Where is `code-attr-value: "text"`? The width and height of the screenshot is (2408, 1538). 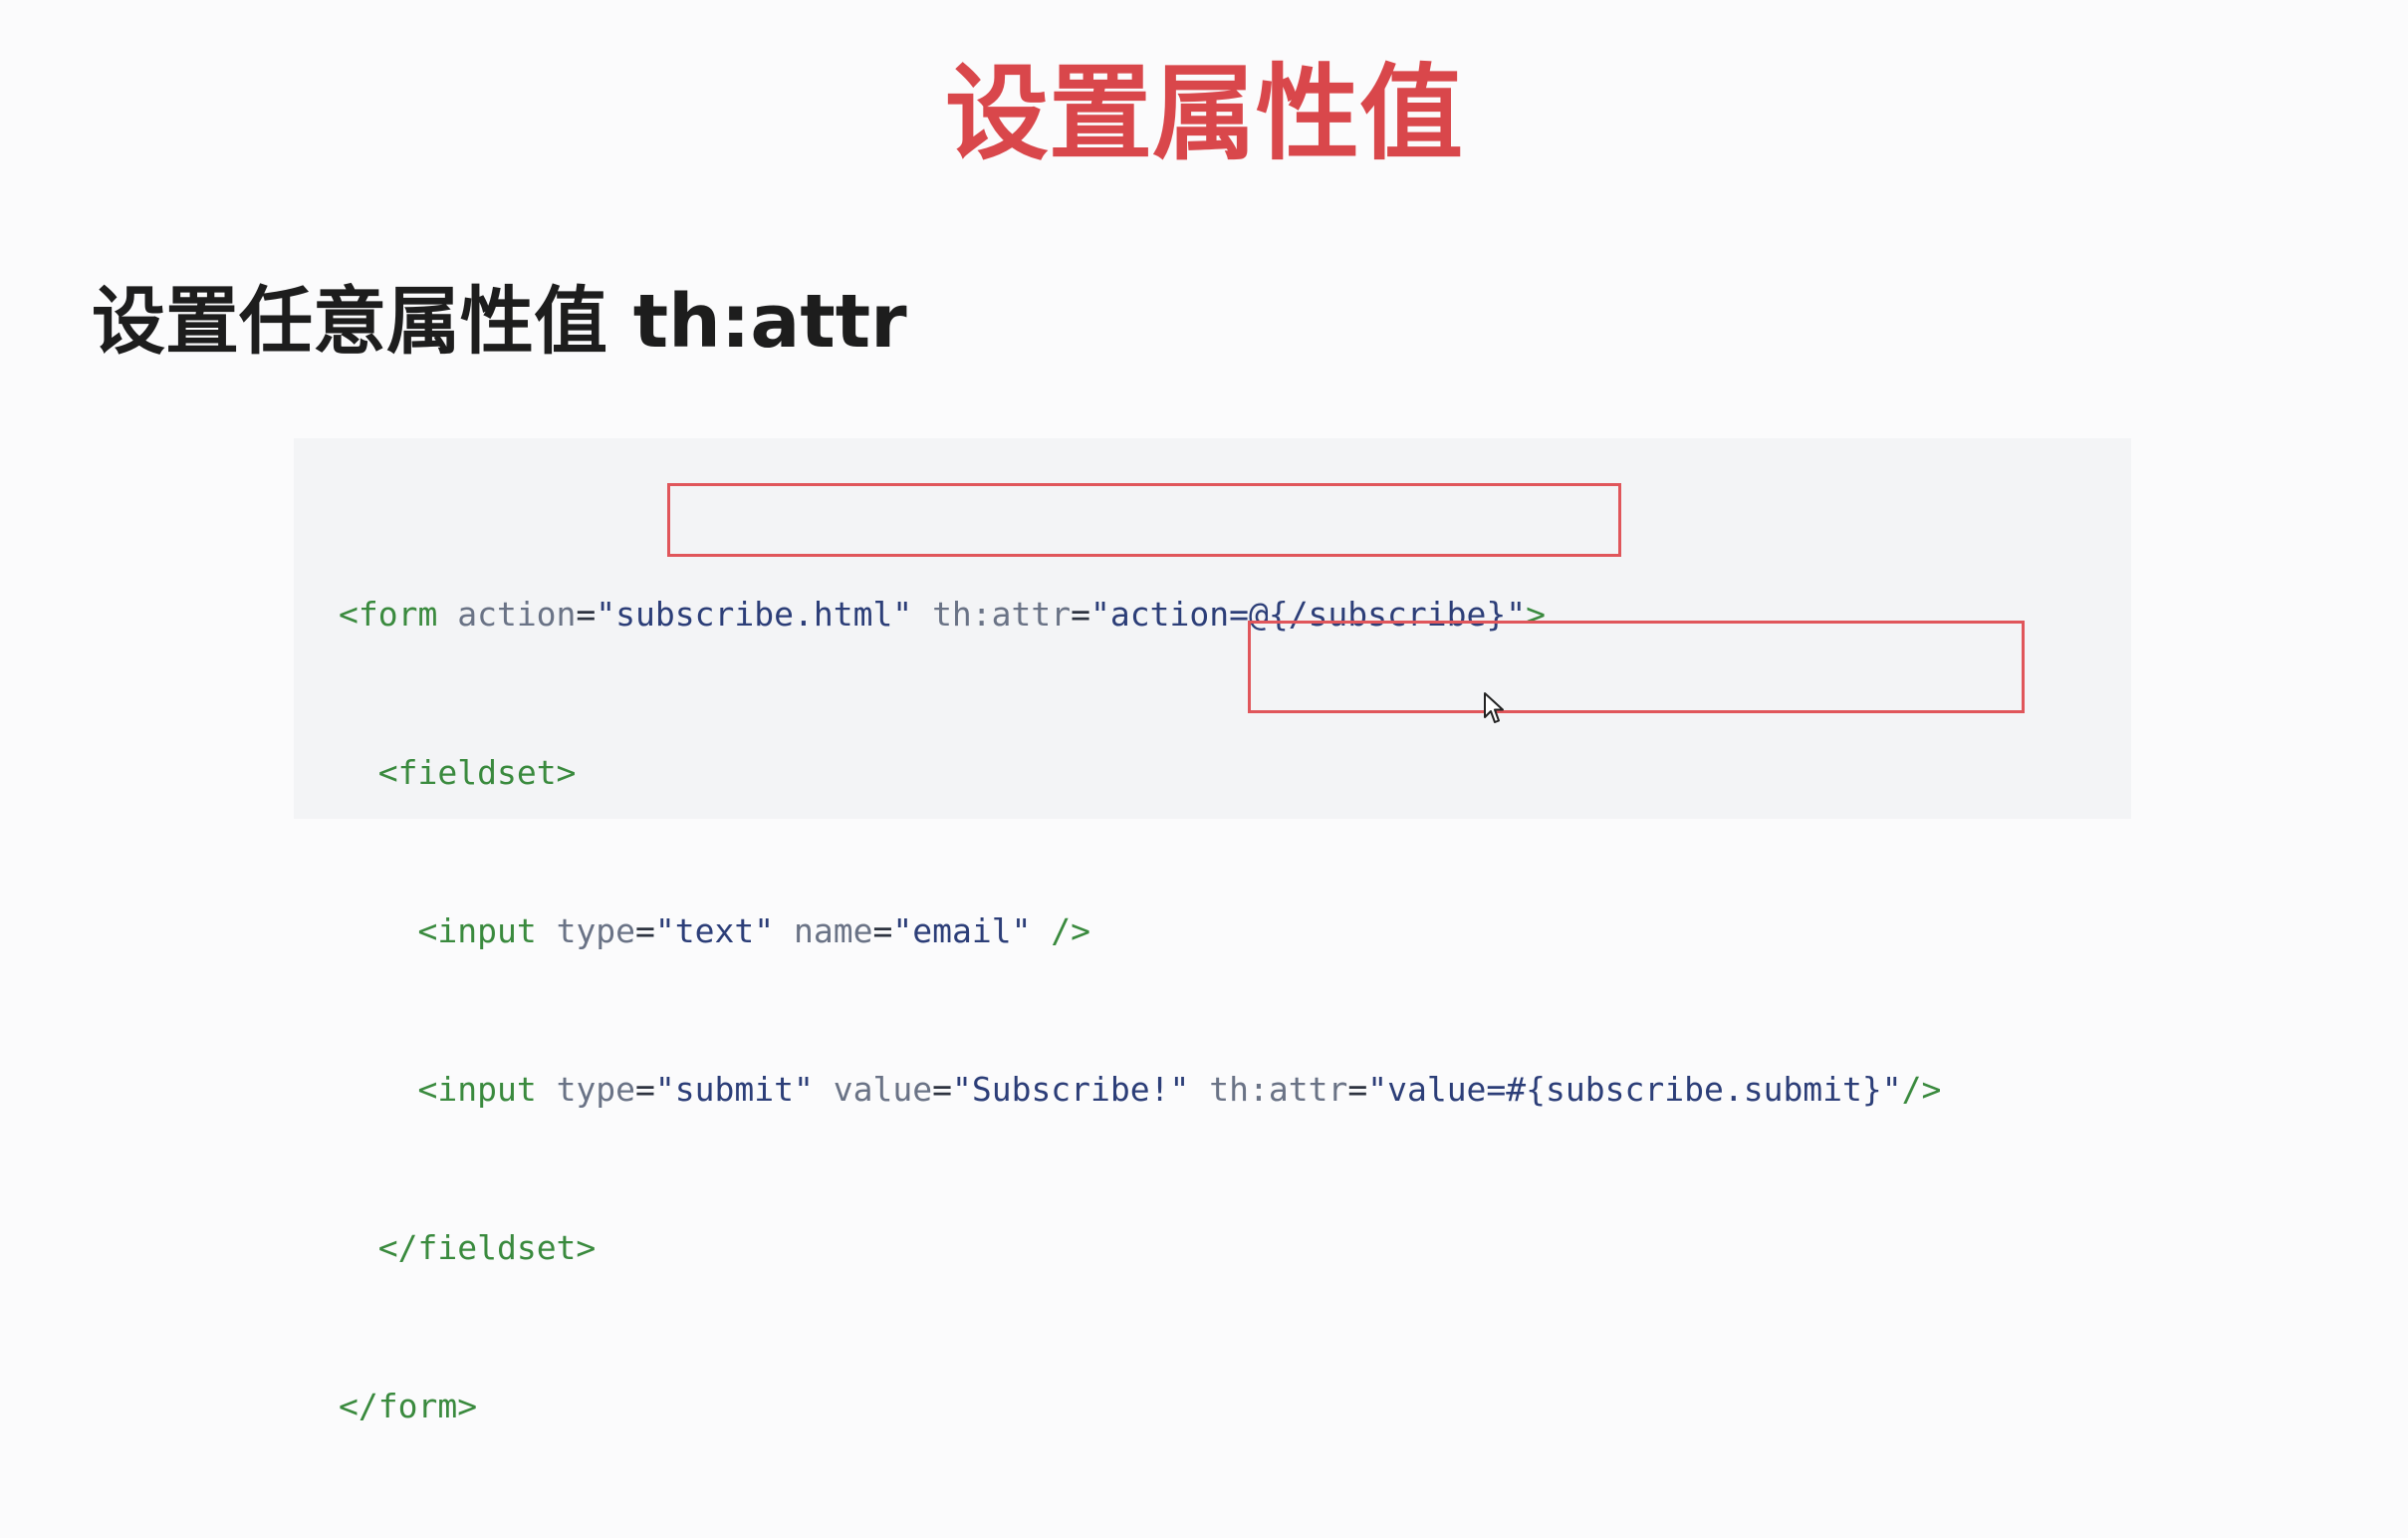 code-attr-value: "text" is located at coordinates (714, 930).